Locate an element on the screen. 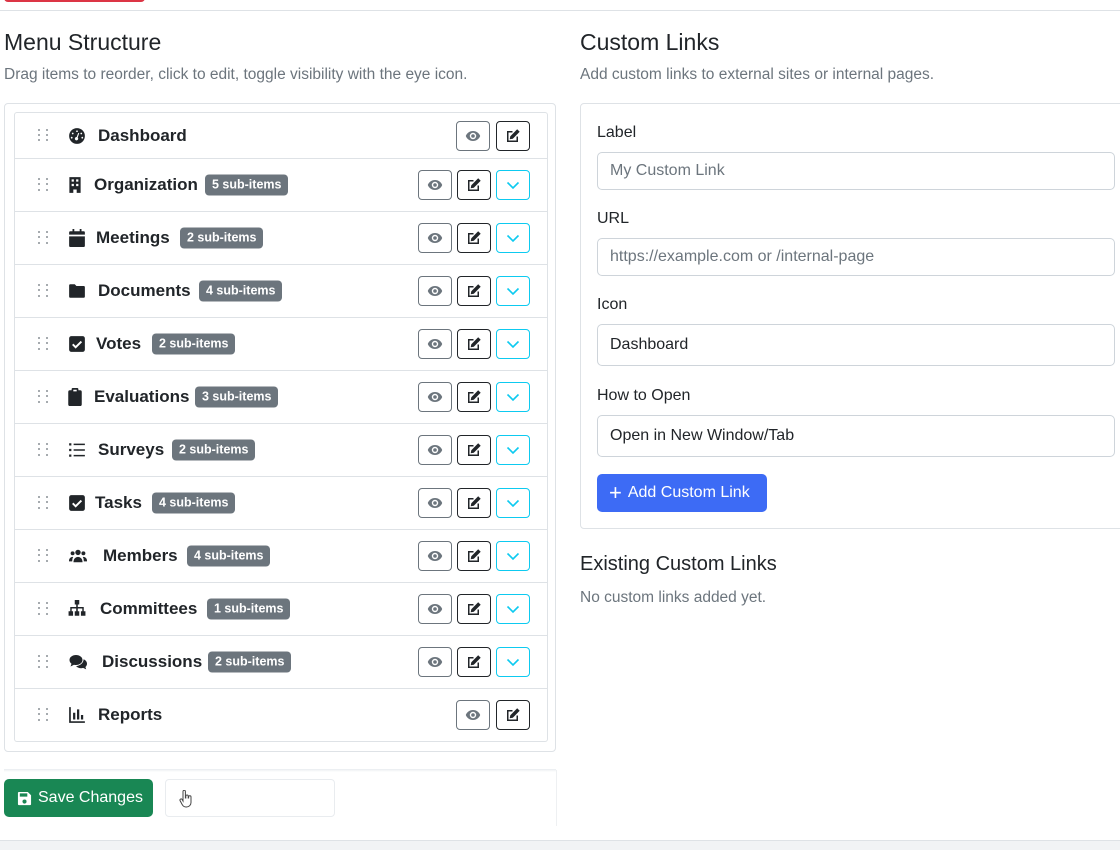 Image resolution: width=1120 pixels, height=850 pixels. status-field is located at coordinates (250, 798).